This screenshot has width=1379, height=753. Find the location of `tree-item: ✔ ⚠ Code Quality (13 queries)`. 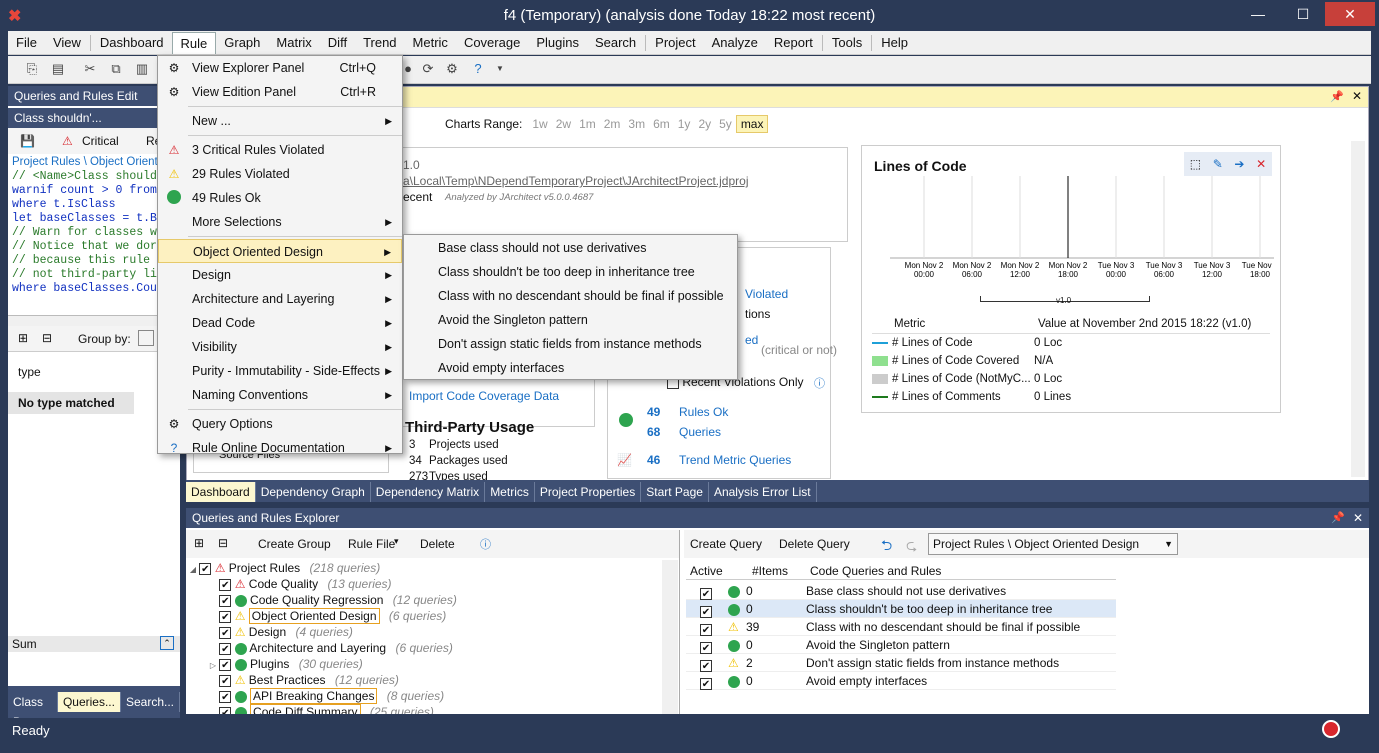

tree-item: ✔ ⚠ Code Quality (13 queries) is located at coordinates (424, 584).